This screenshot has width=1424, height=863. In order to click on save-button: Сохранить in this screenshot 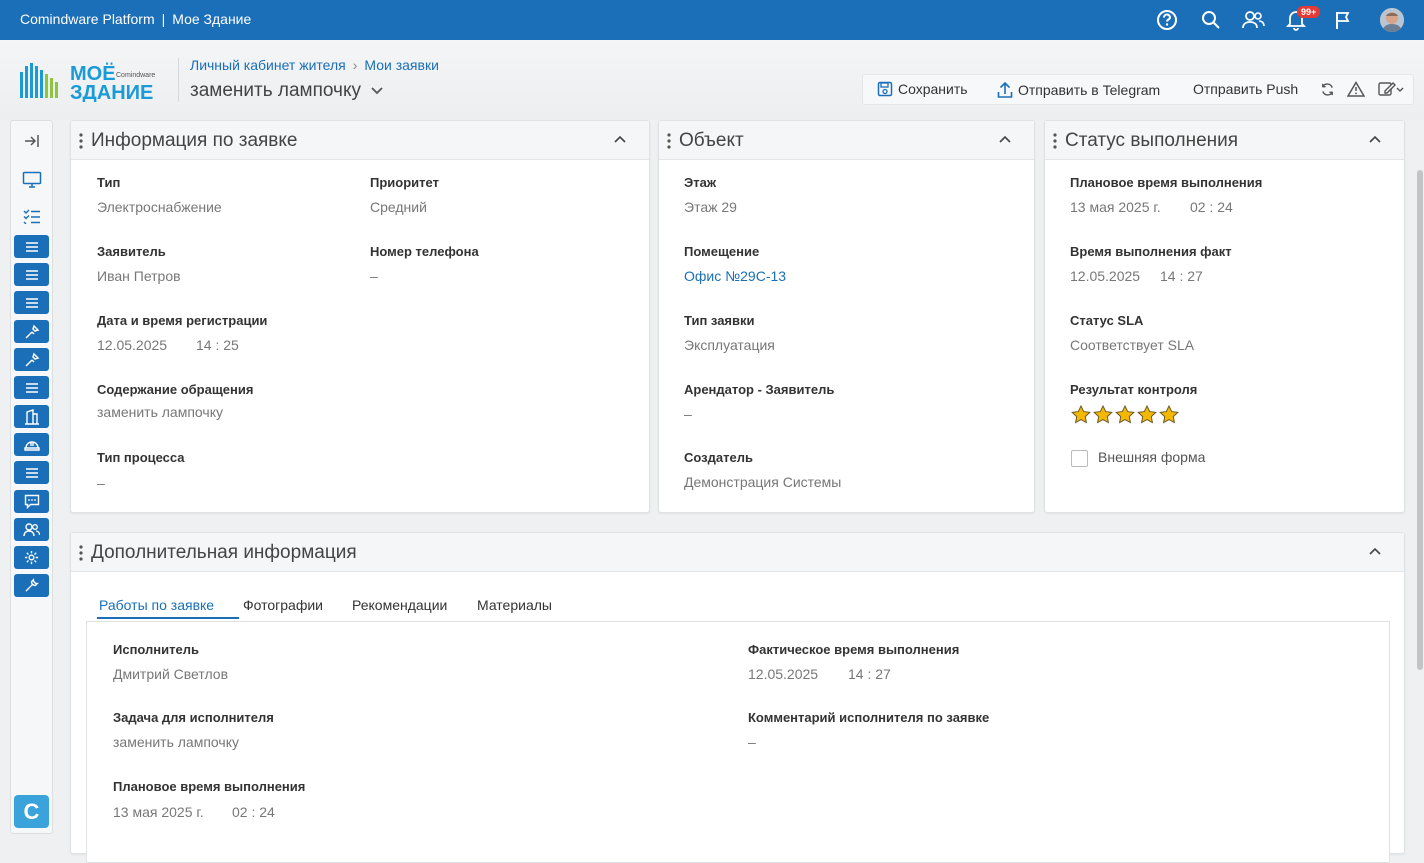, I will do `click(922, 89)`.